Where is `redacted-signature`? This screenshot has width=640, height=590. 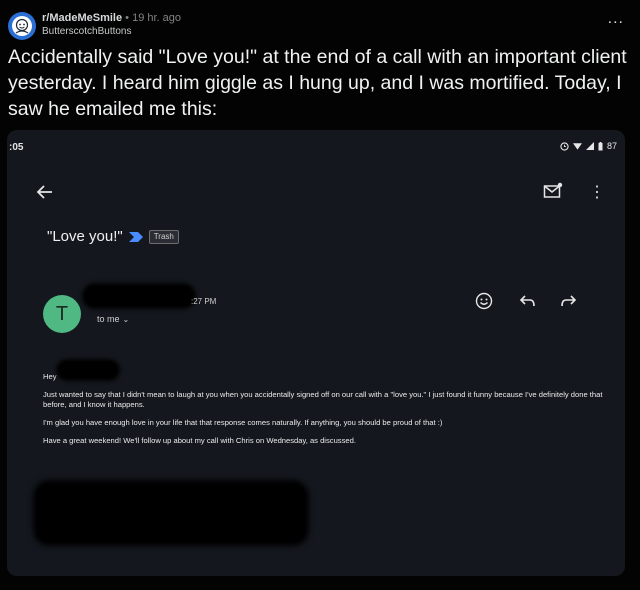 redacted-signature is located at coordinates (171, 513).